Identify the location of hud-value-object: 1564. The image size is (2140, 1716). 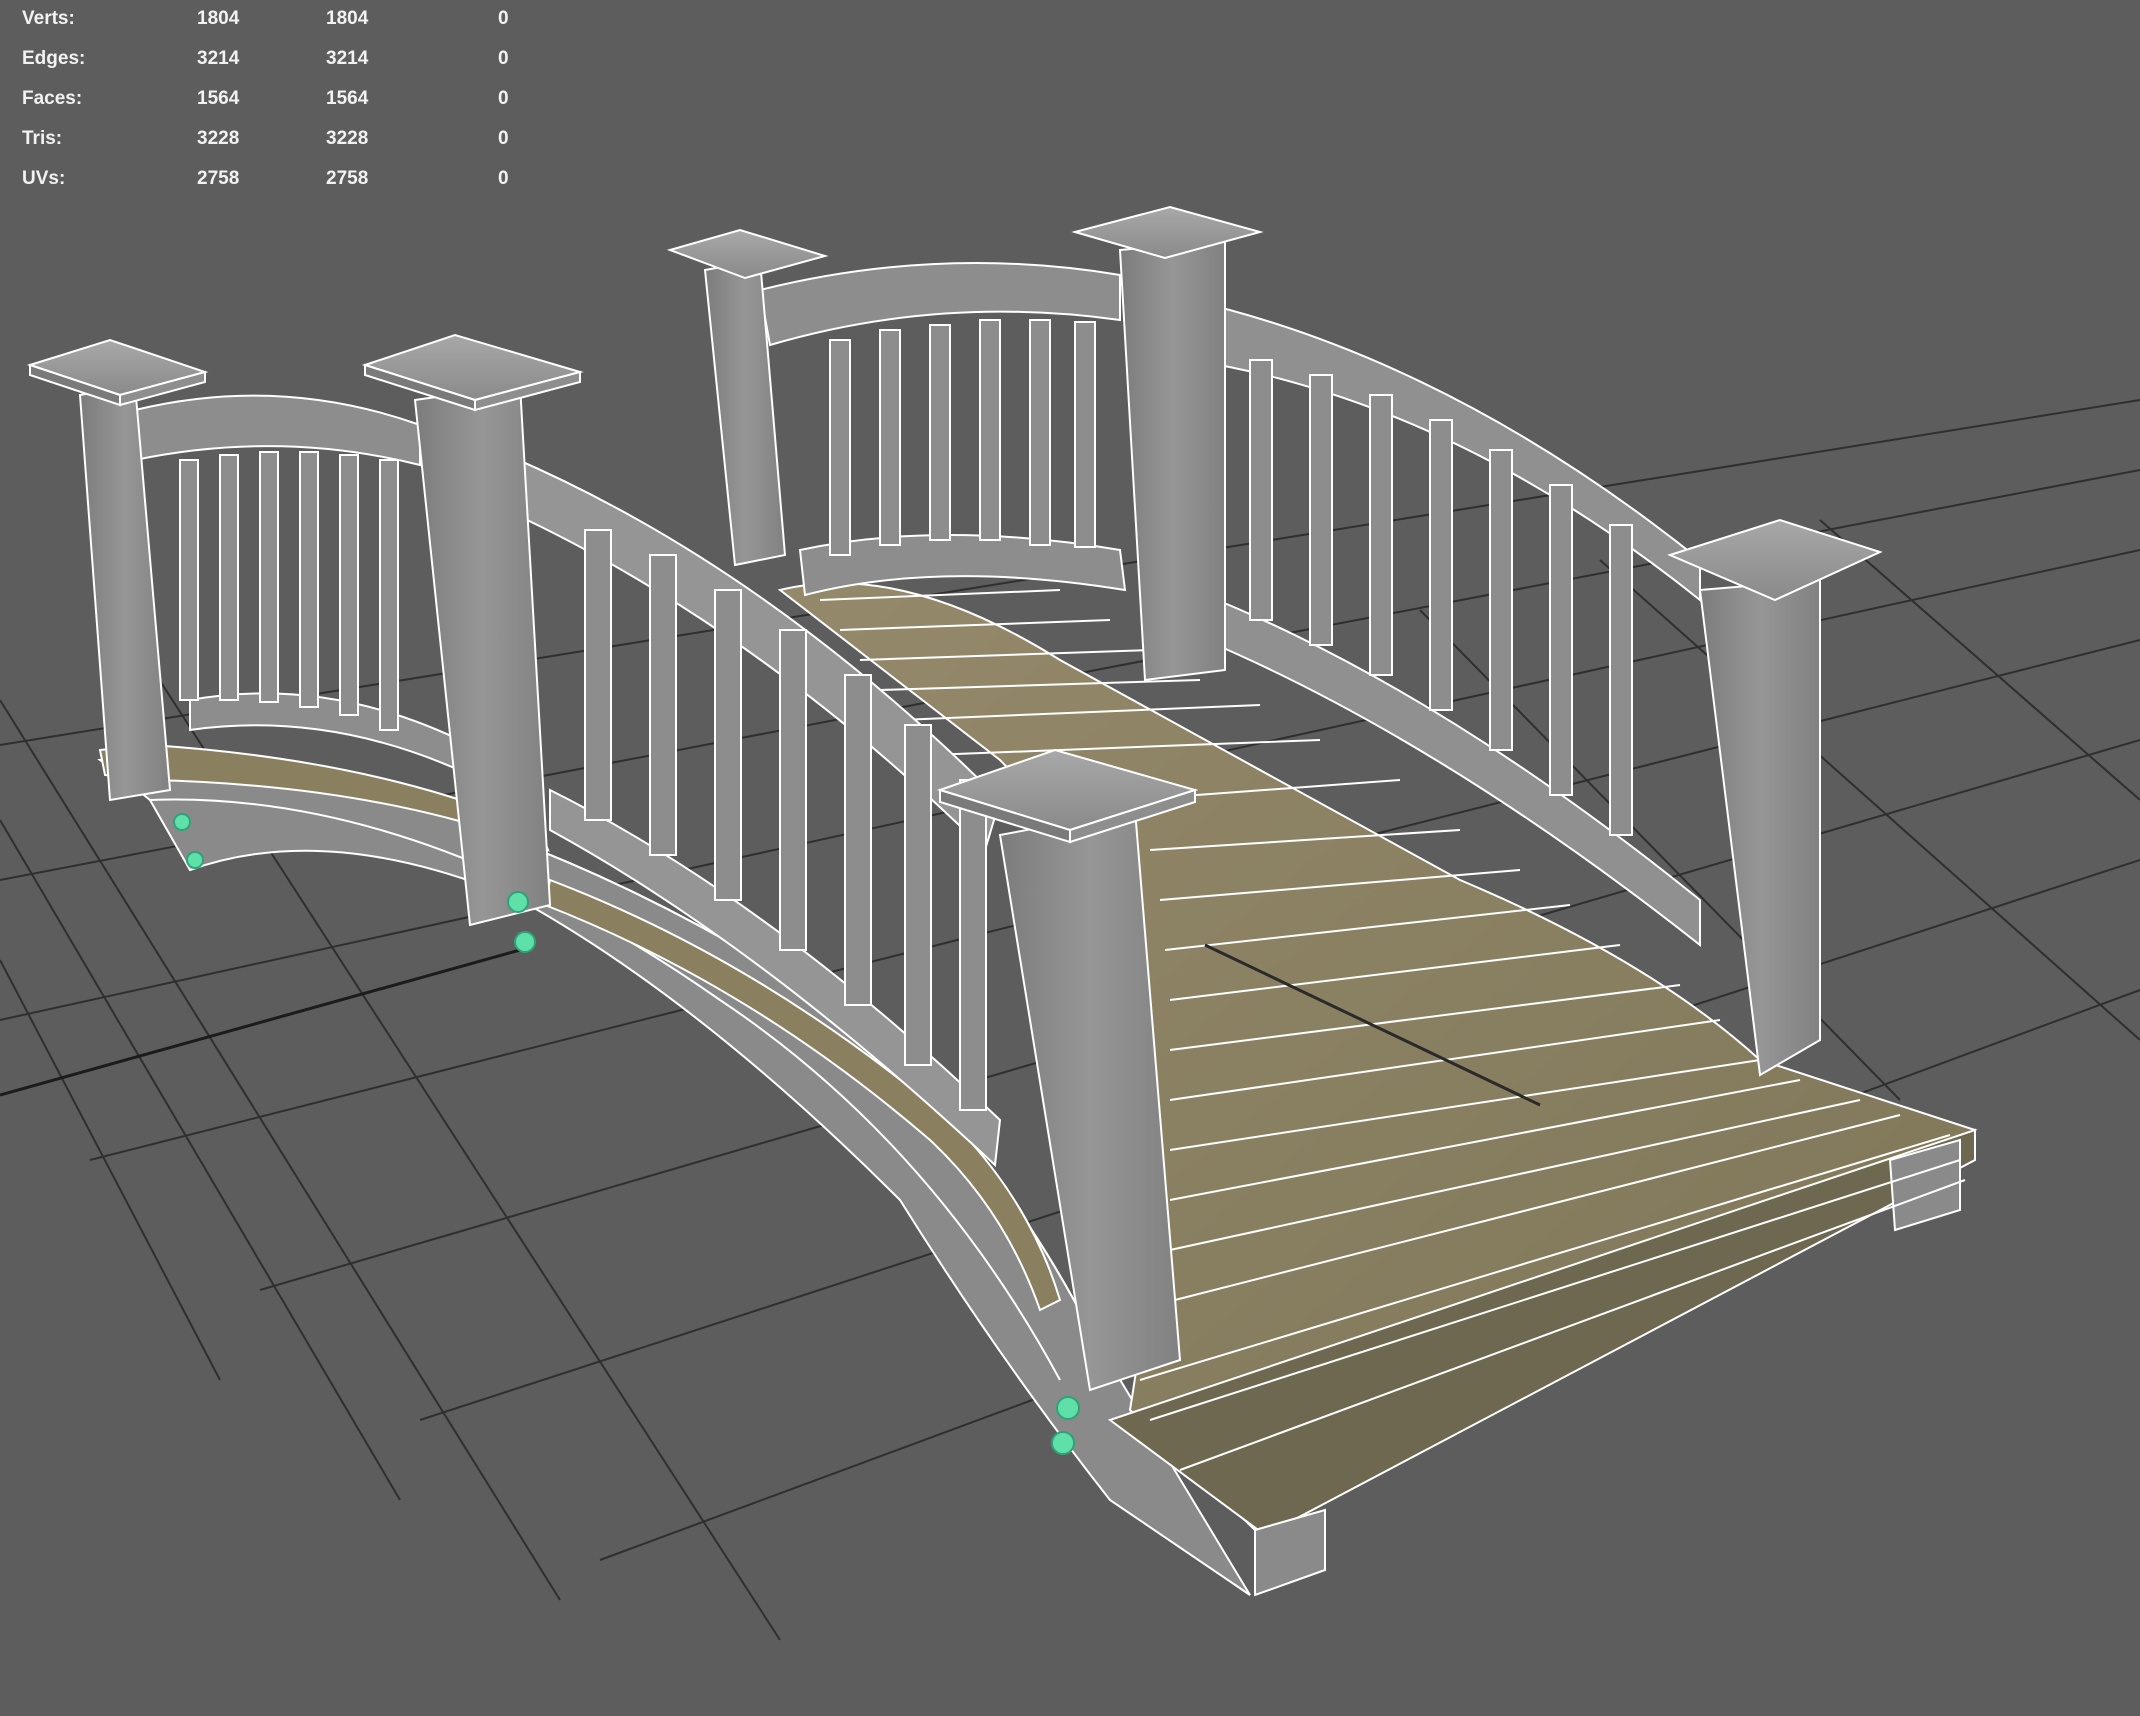
(218, 98).